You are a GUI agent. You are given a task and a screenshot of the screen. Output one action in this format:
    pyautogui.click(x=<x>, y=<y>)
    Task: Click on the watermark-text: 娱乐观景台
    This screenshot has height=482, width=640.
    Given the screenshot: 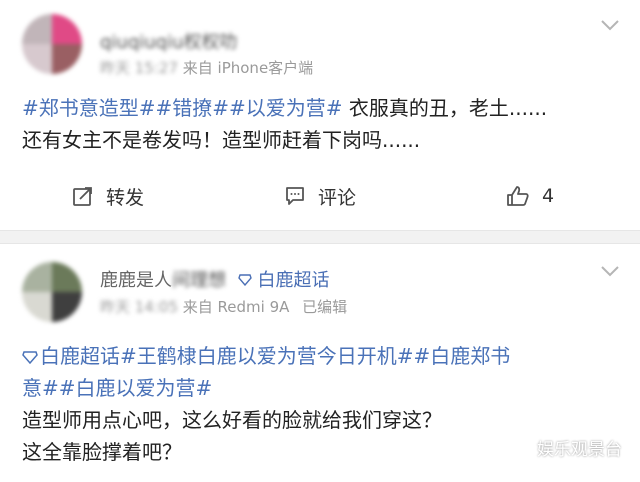 What is the action you would take?
    pyautogui.click(x=579, y=450)
    